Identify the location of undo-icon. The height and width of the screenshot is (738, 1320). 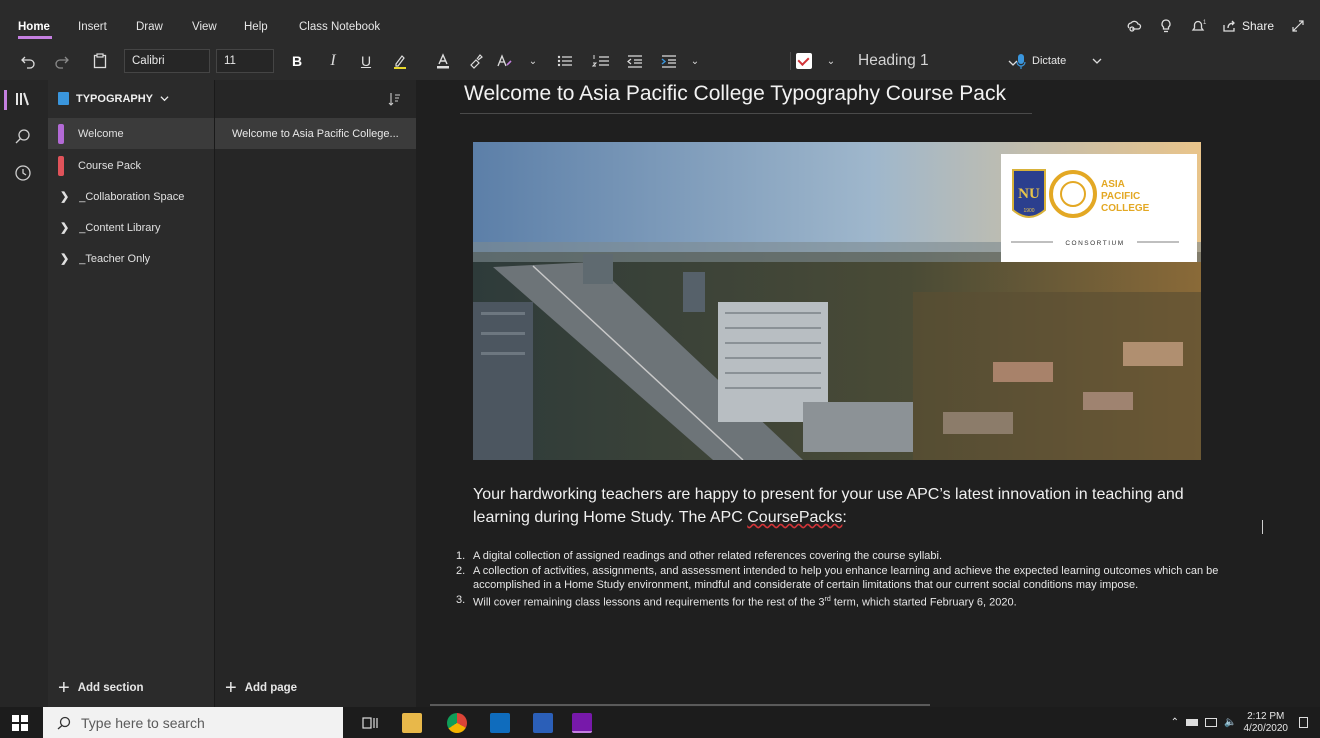
(28, 61).